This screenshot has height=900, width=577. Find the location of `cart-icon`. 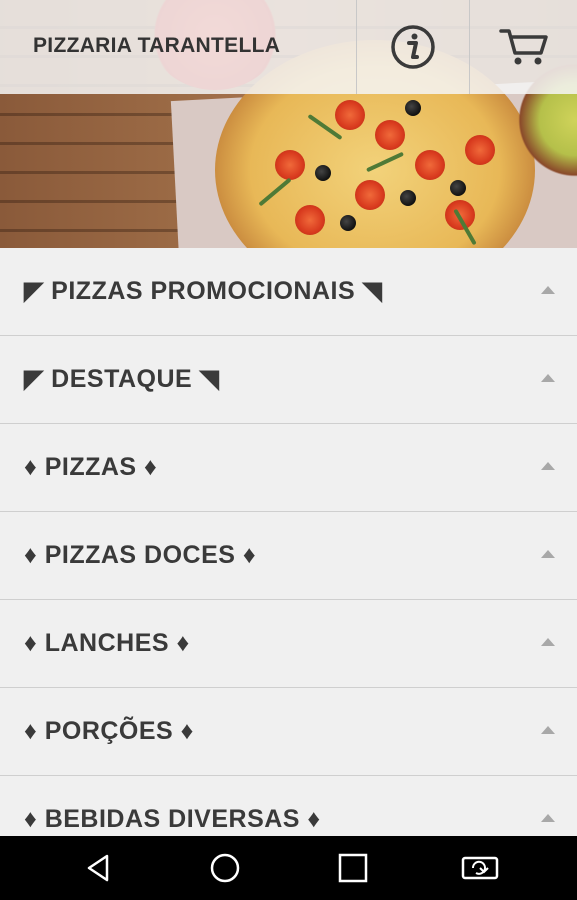

cart-icon is located at coordinates (523, 47).